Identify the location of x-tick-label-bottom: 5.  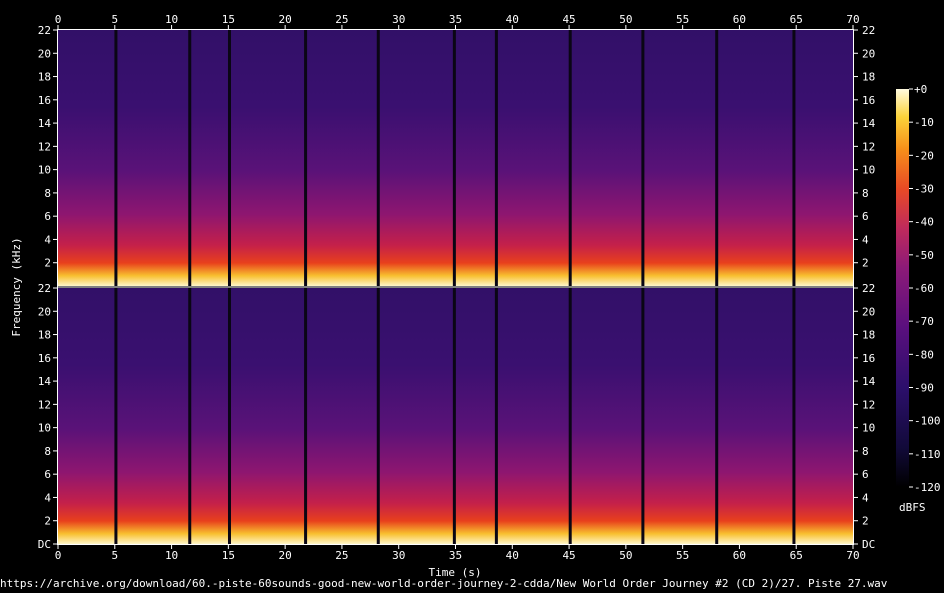
(114, 555).